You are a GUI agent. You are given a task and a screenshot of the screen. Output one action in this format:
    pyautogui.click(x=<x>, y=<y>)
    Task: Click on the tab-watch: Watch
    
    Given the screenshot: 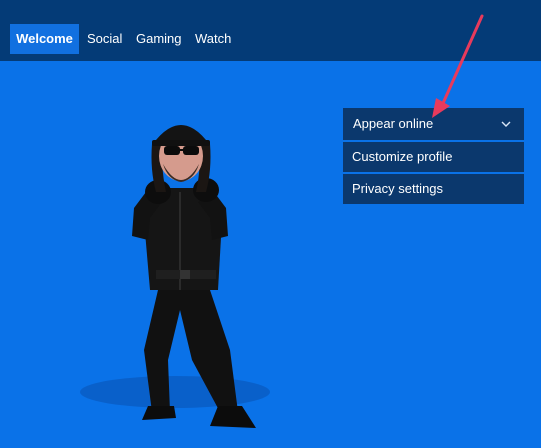 What is the action you would take?
    pyautogui.click(x=213, y=39)
    